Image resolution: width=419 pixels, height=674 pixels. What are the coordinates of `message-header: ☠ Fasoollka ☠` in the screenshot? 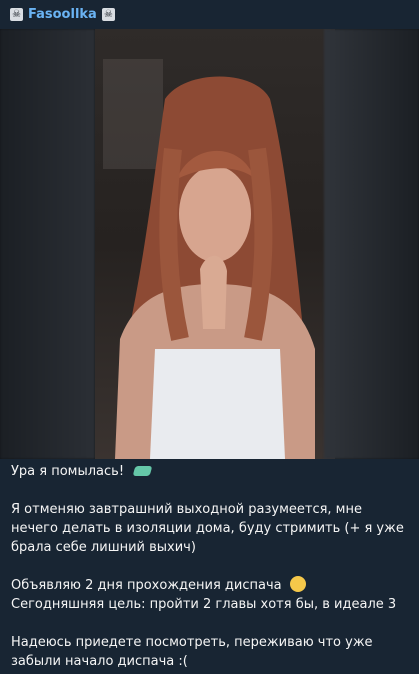 It's located at (209, 14).